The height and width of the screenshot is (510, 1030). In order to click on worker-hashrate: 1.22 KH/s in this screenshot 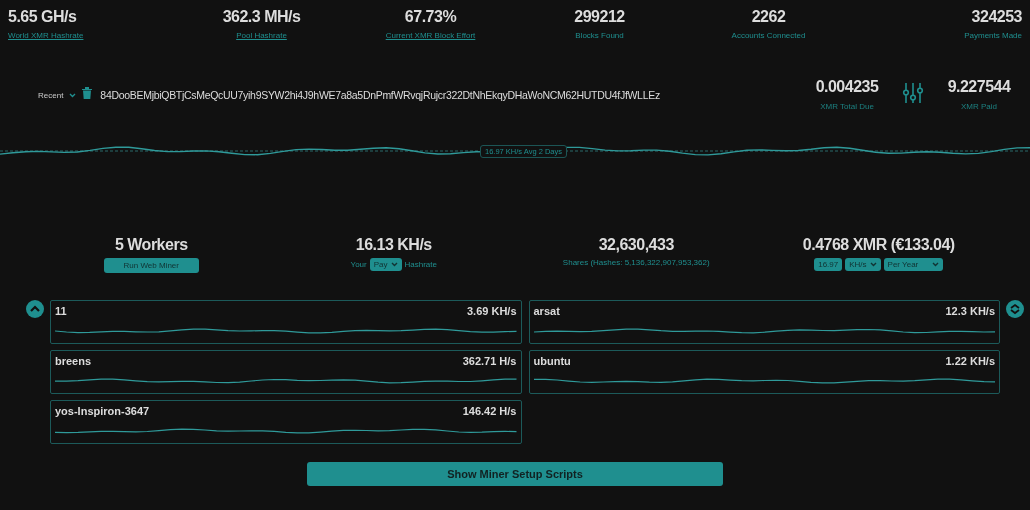, I will do `click(970, 361)`.